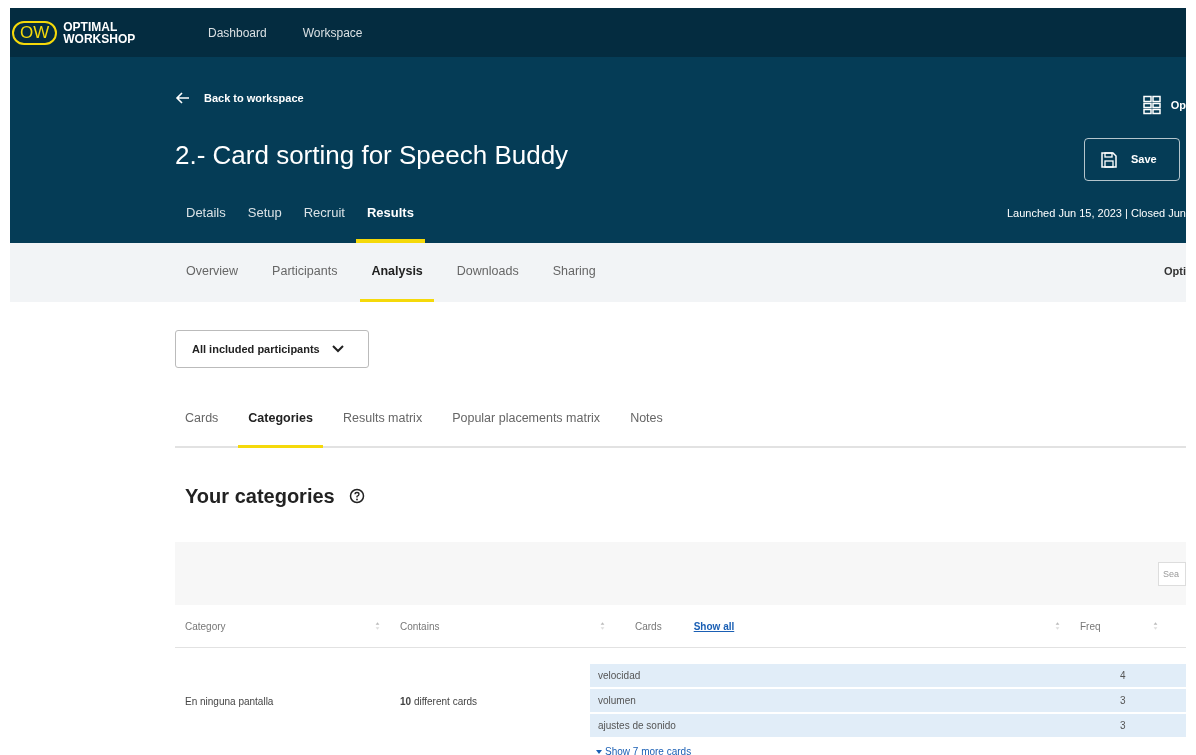 This screenshot has height=755, width=1196. What do you see at coordinates (356, 496) in the screenshot?
I see `help-icon` at bounding box center [356, 496].